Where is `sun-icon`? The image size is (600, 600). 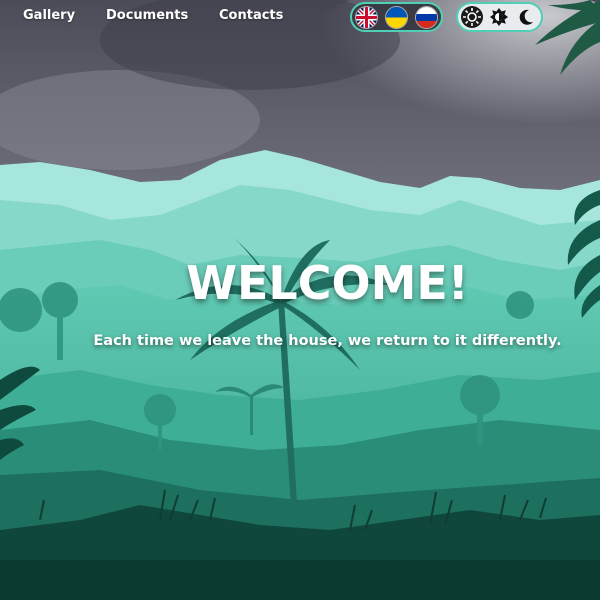 sun-icon is located at coordinates (472, 17).